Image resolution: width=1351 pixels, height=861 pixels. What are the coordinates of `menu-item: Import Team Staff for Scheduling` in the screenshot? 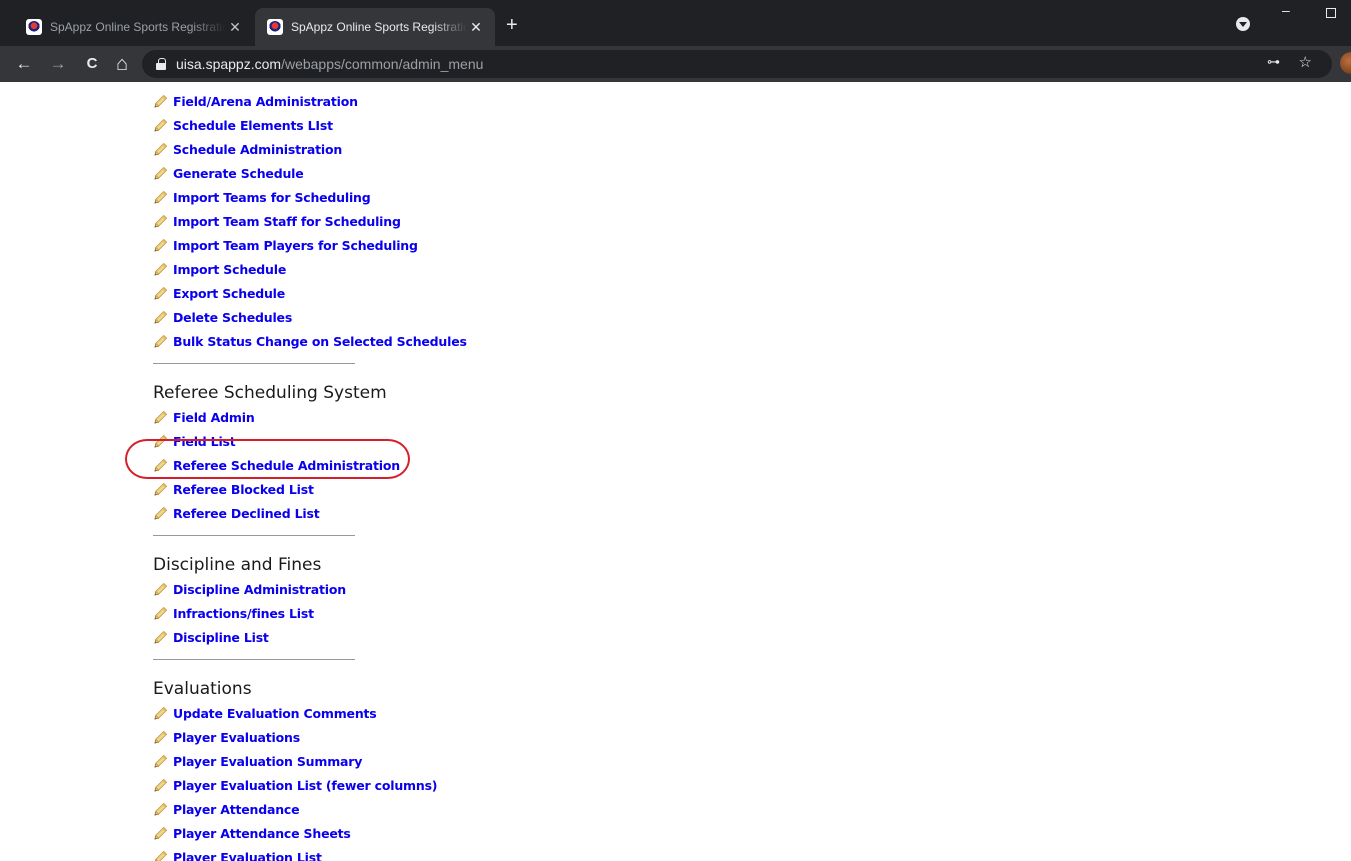 It's located at (310, 221).